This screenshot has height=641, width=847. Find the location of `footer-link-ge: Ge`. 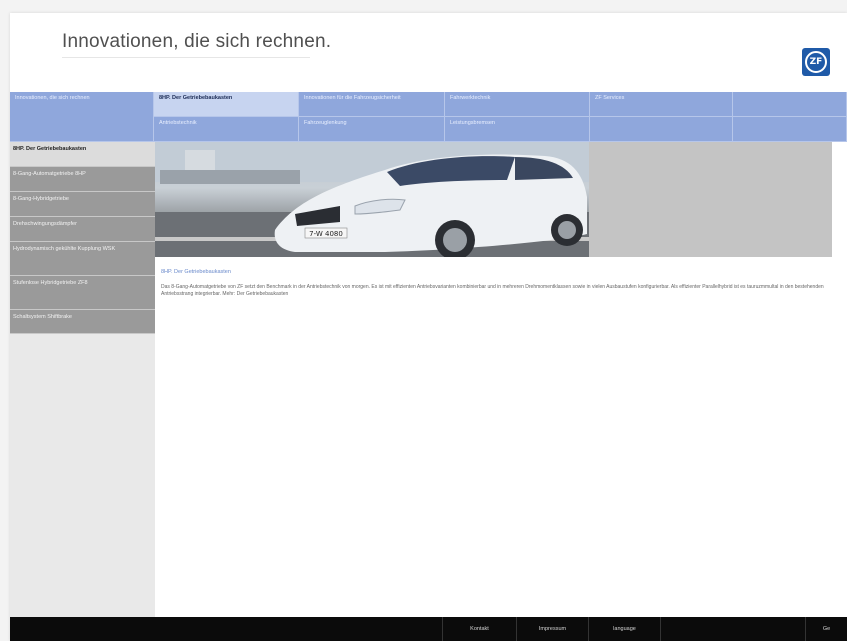

footer-link-ge: Ge is located at coordinates (826, 629).